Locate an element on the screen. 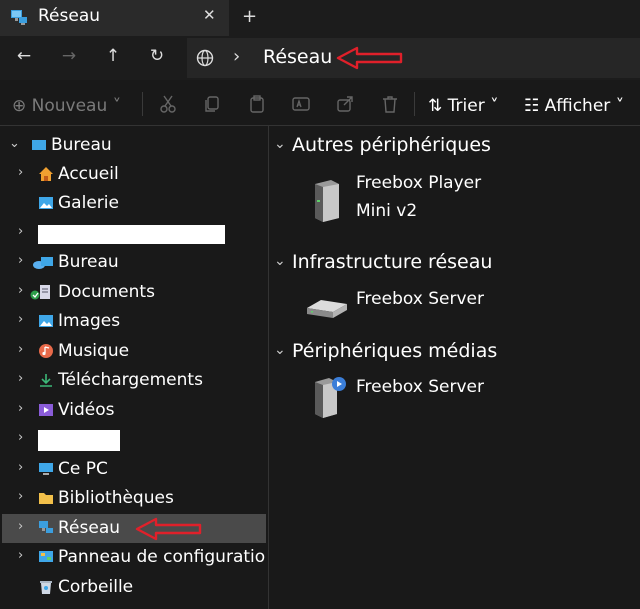 The height and width of the screenshot is (609, 640). gallery-icon is located at coordinates (46, 203).